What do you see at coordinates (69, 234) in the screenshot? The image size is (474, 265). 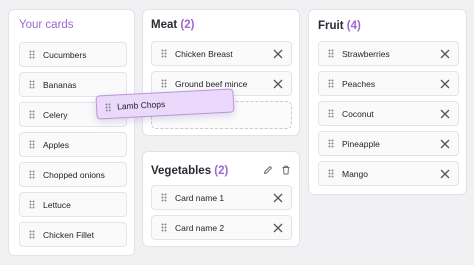 I see `card-label: Chicken Fillet` at bounding box center [69, 234].